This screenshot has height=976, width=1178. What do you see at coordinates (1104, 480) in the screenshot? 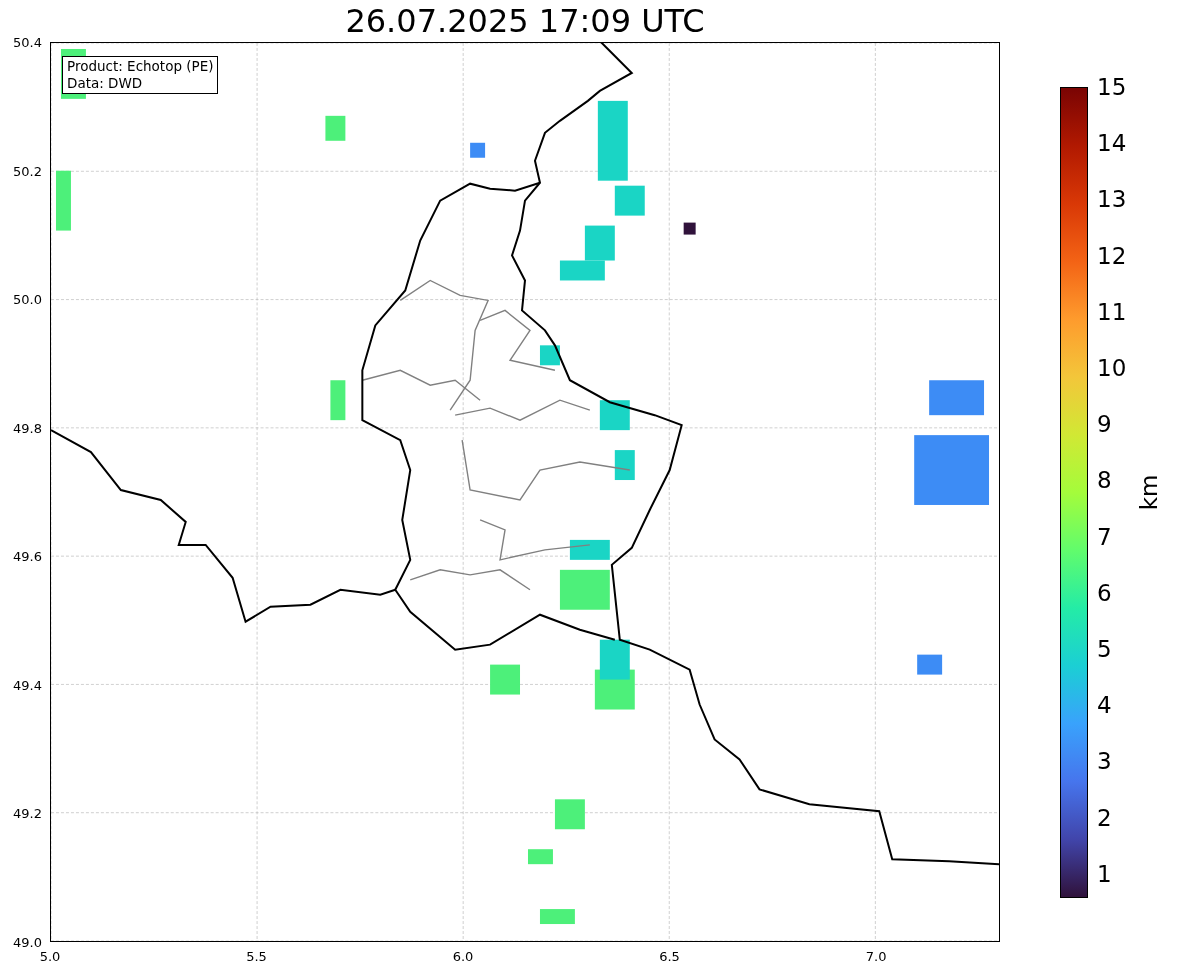
I see `colorbar-tick-label: 8` at bounding box center [1104, 480].